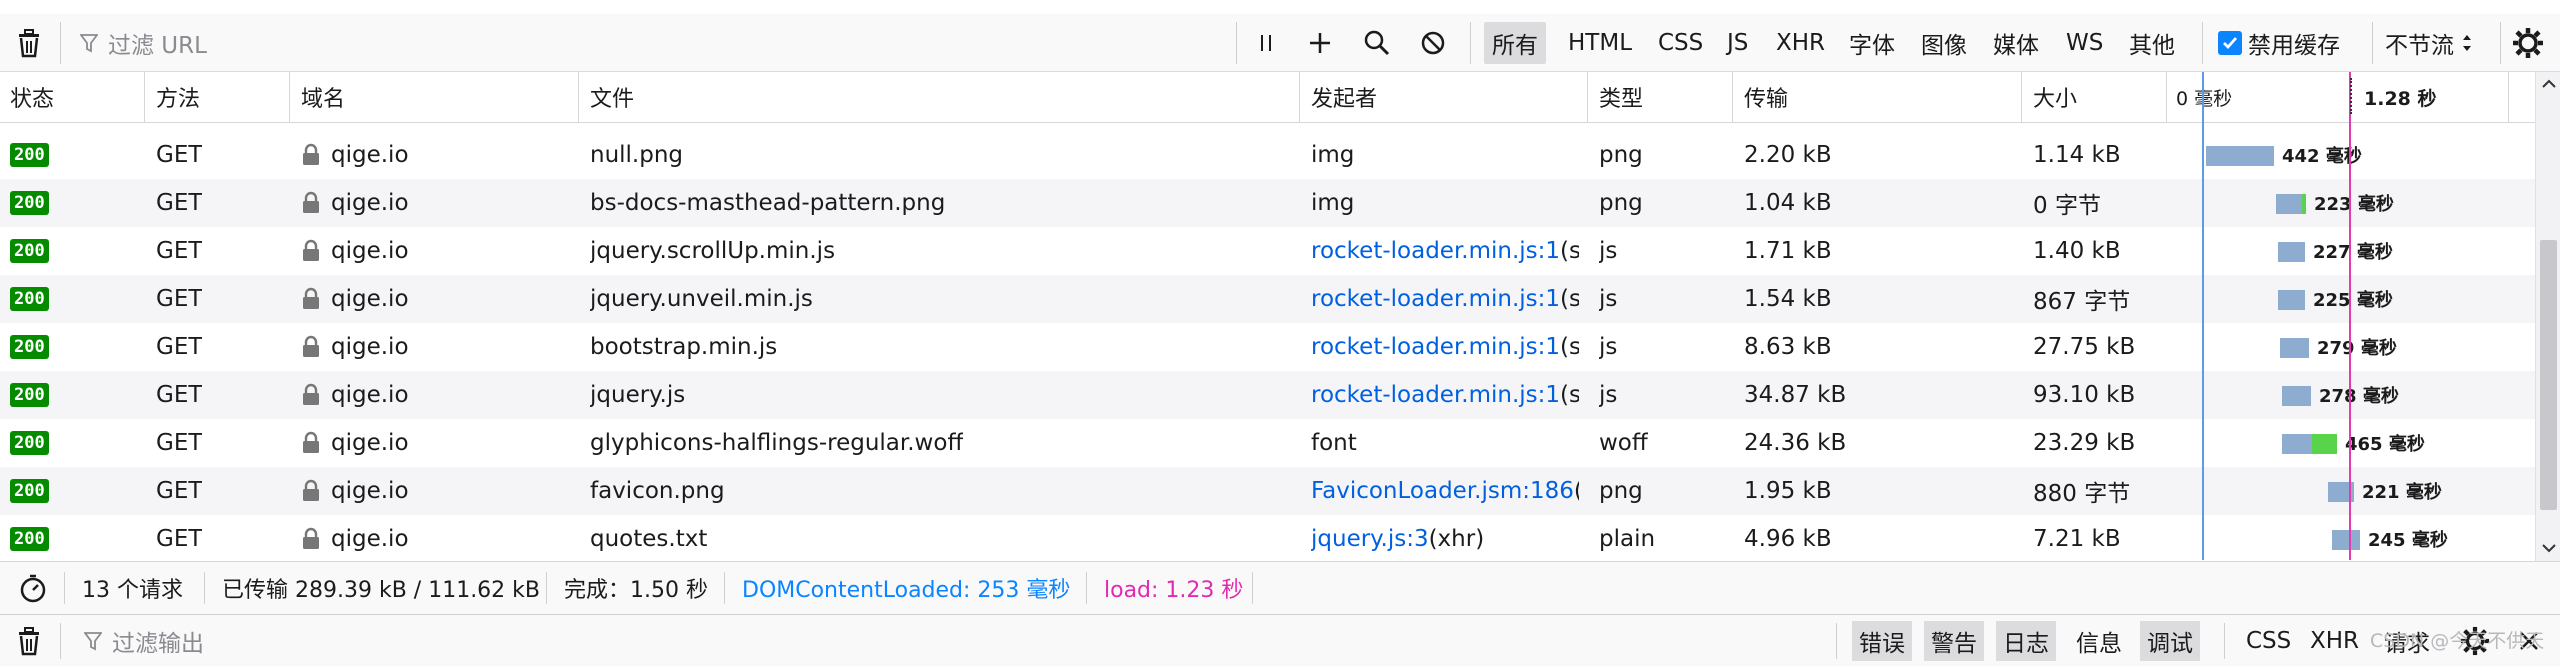 The width and height of the screenshot is (2560, 666). Describe the element at coordinates (1280, 640) in the screenshot. I see `console-toolbar: 过滤输出 错误 警告 日志 信息 调试 CSS XHR 请求` at that location.